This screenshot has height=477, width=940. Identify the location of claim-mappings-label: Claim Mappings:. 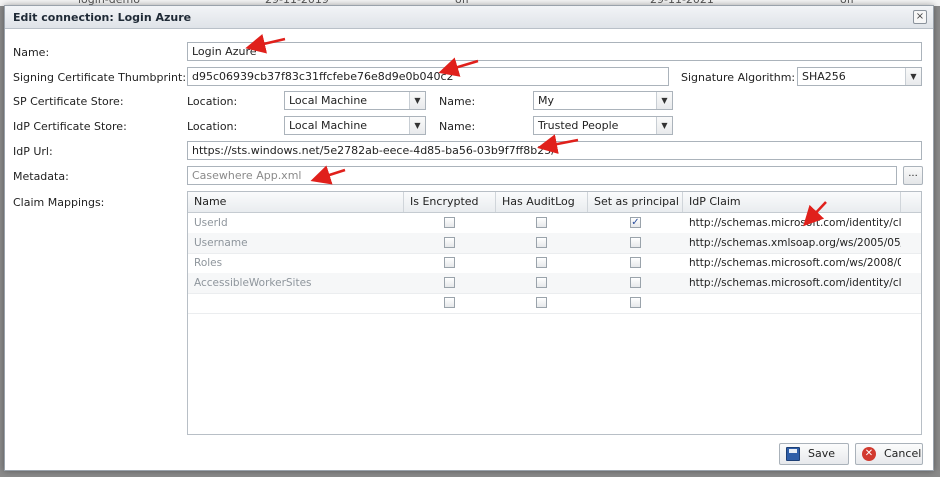
(59, 202).